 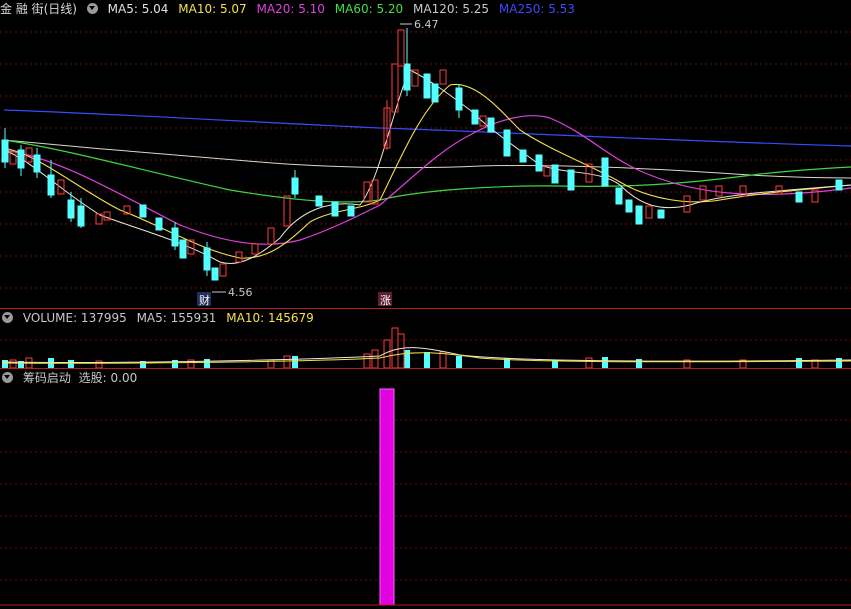 What do you see at coordinates (426, 348) in the screenshot?
I see `volume-bars` at bounding box center [426, 348].